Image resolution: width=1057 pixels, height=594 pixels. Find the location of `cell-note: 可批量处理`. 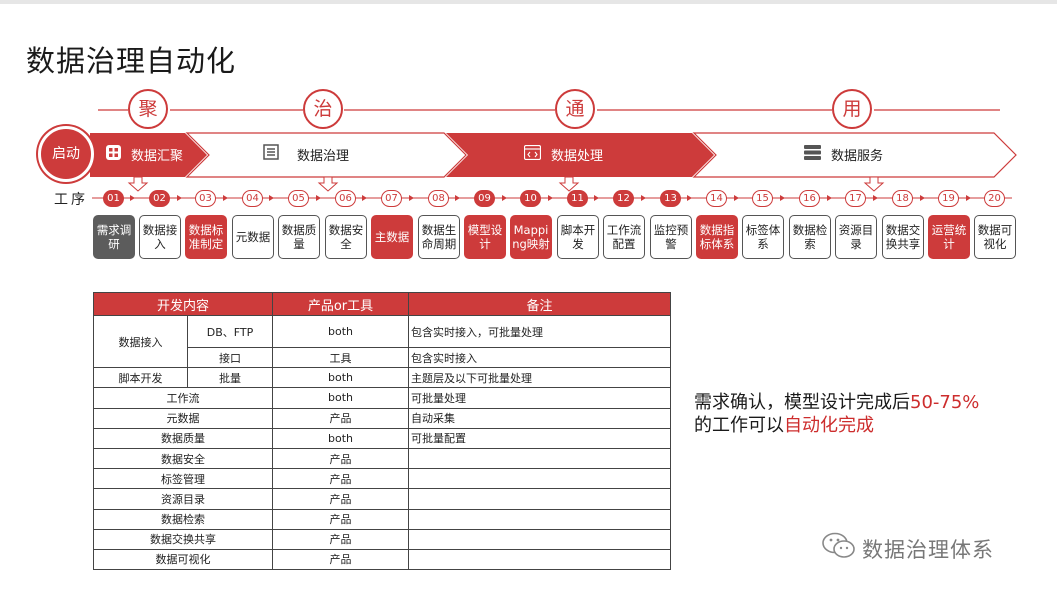

cell-note: 可批量处理 is located at coordinates (539, 398).